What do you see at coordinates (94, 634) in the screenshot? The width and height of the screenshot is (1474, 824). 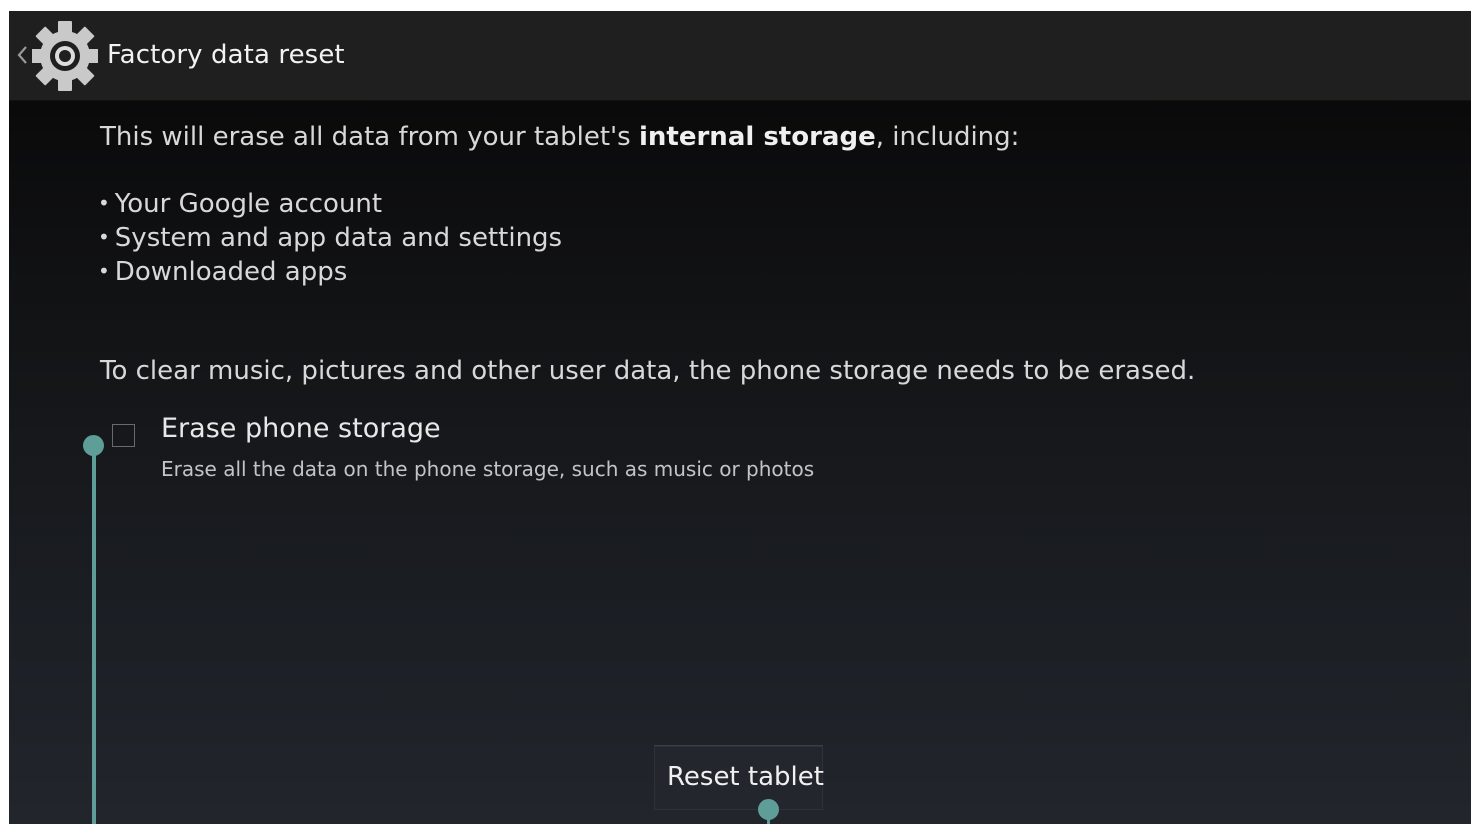 I see `scroll-track` at bounding box center [94, 634].